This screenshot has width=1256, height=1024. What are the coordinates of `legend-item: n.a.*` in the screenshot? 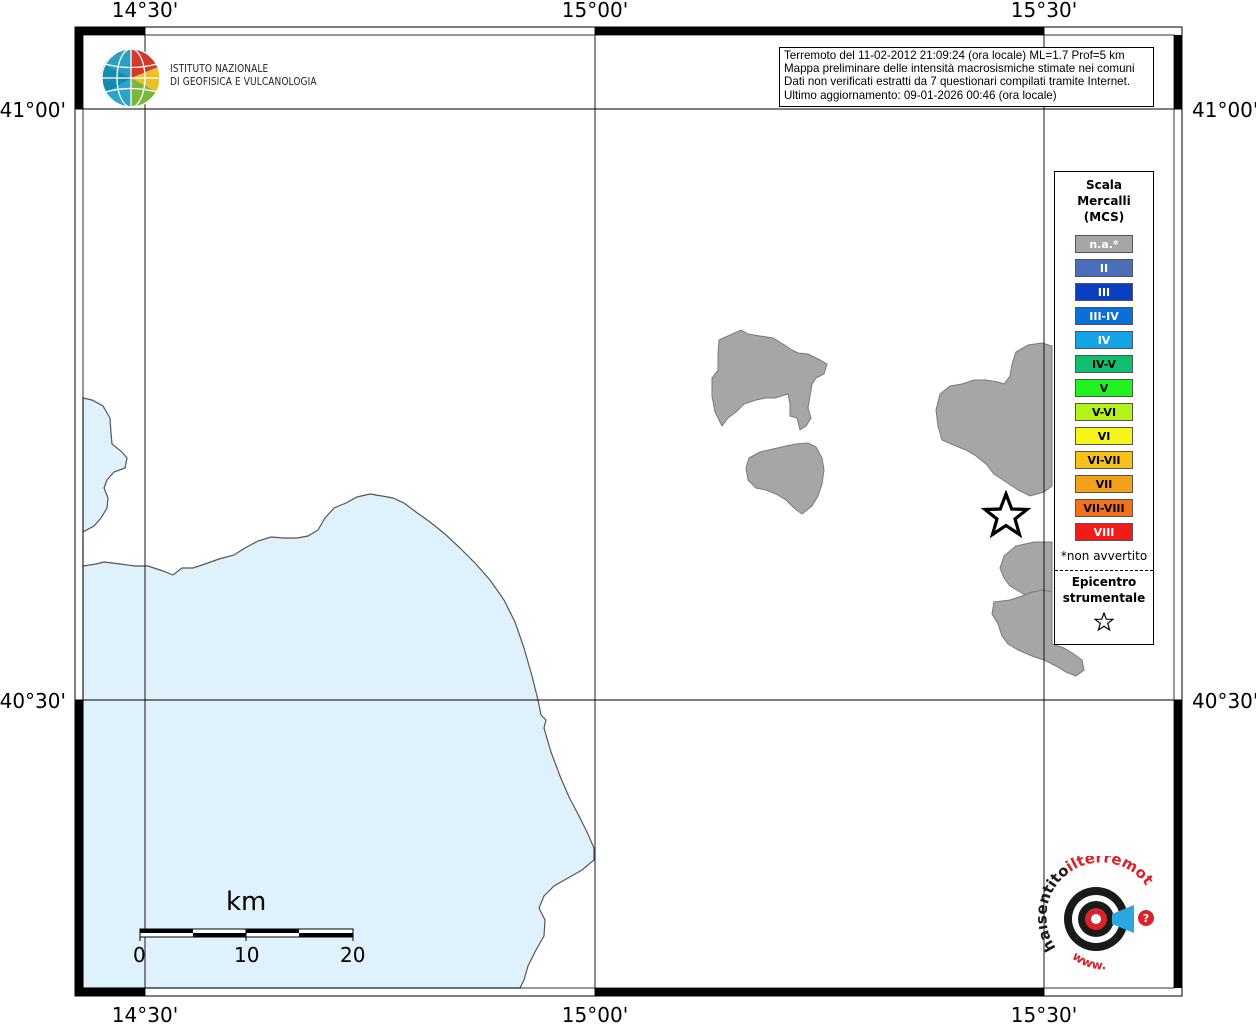 It's located at (1104, 244).